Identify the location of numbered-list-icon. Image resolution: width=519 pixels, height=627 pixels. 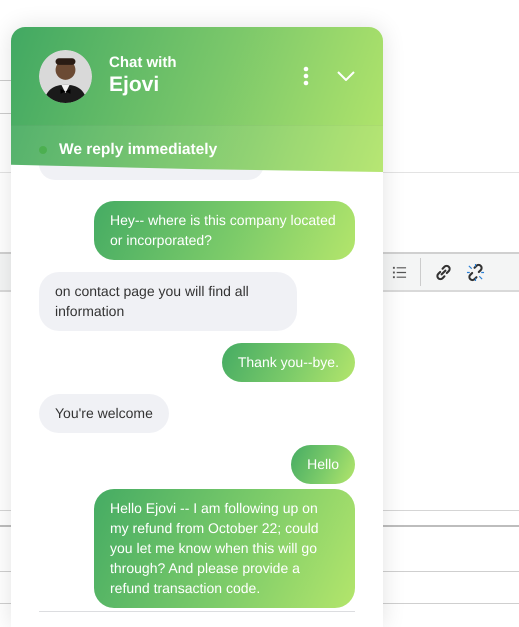
(399, 272).